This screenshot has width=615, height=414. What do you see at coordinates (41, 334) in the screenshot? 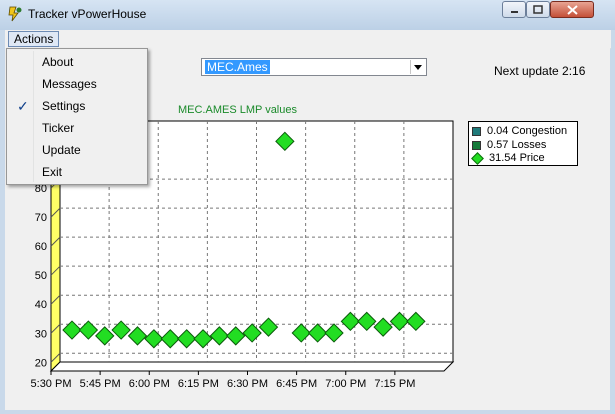
I see `y-tick-label: 30` at bounding box center [41, 334].